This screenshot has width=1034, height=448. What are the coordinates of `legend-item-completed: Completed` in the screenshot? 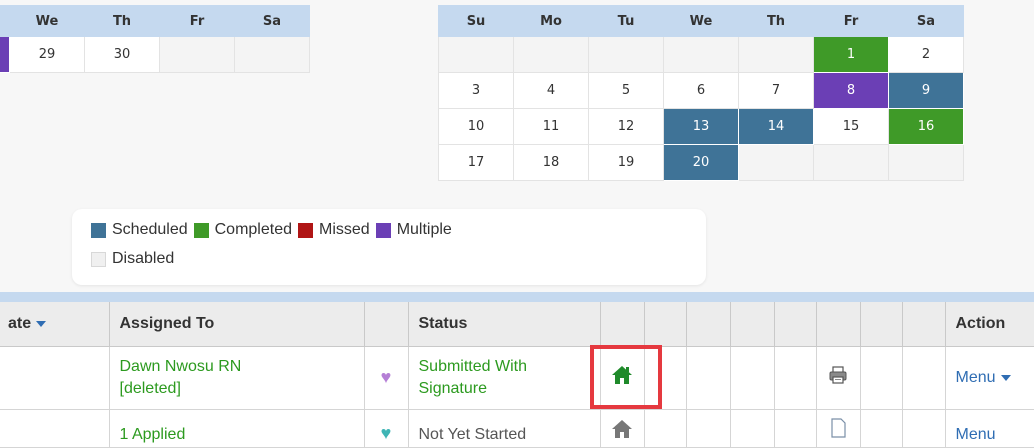 It's located at (242, 230).